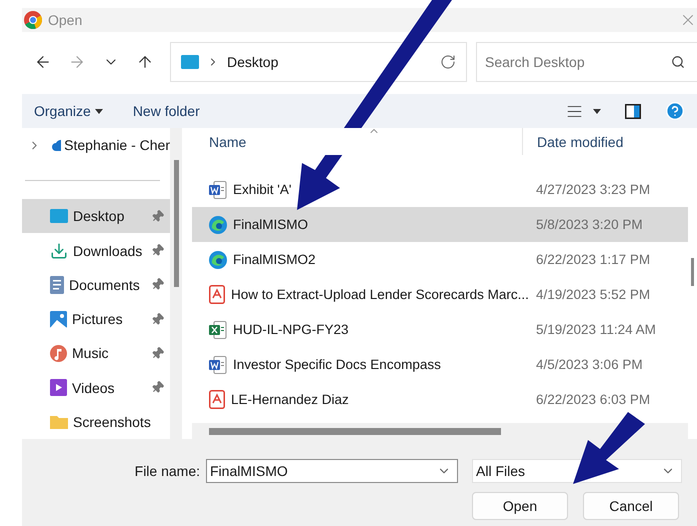  What do you see at coordinates (609, 448) in the screenshot?
I see `pointer-arrow` at bounding box center [609, 448].